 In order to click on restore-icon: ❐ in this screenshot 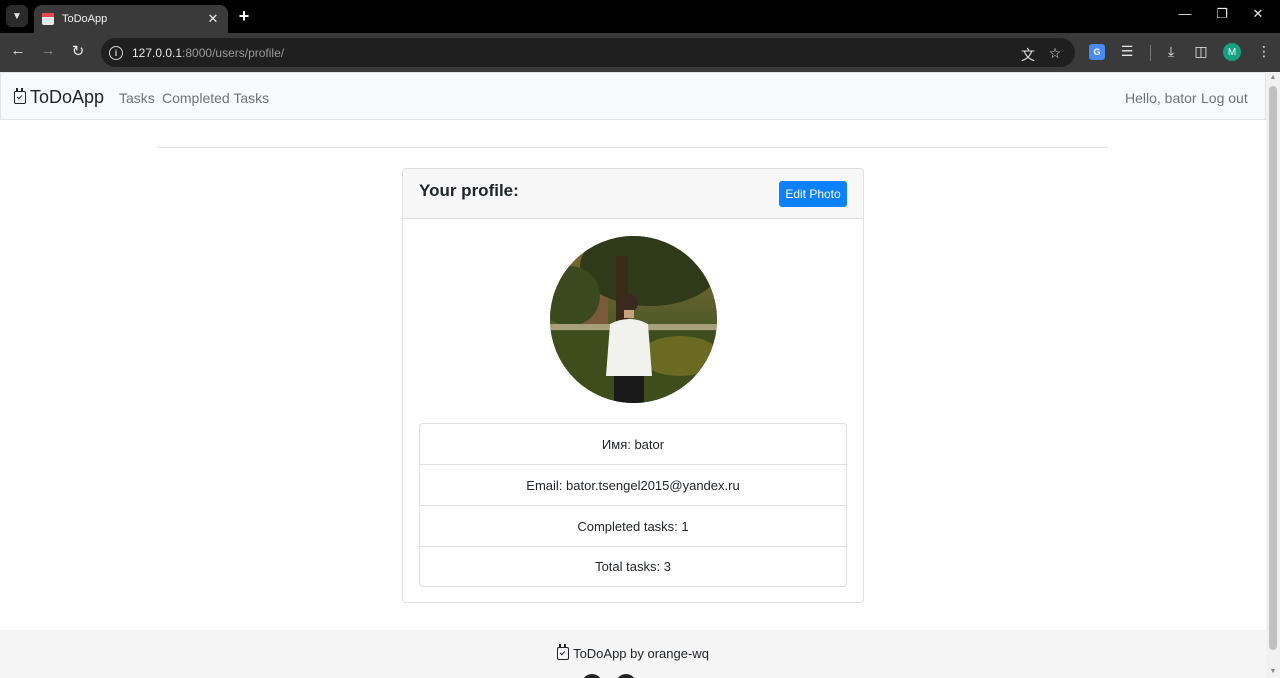, I will do `click(1222, 14)`.